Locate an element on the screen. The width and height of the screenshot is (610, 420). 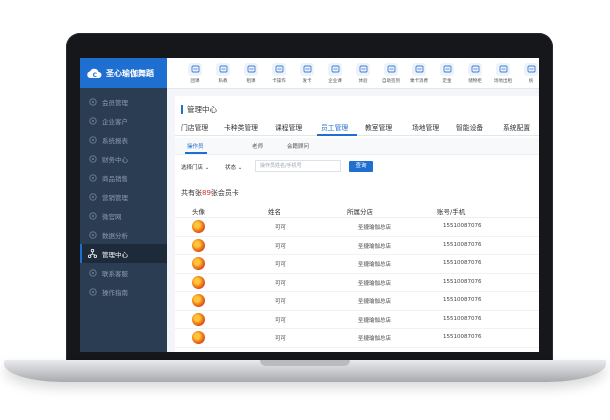
store-select: 选择门店 ⌄ is located at coordinates (195, 167).